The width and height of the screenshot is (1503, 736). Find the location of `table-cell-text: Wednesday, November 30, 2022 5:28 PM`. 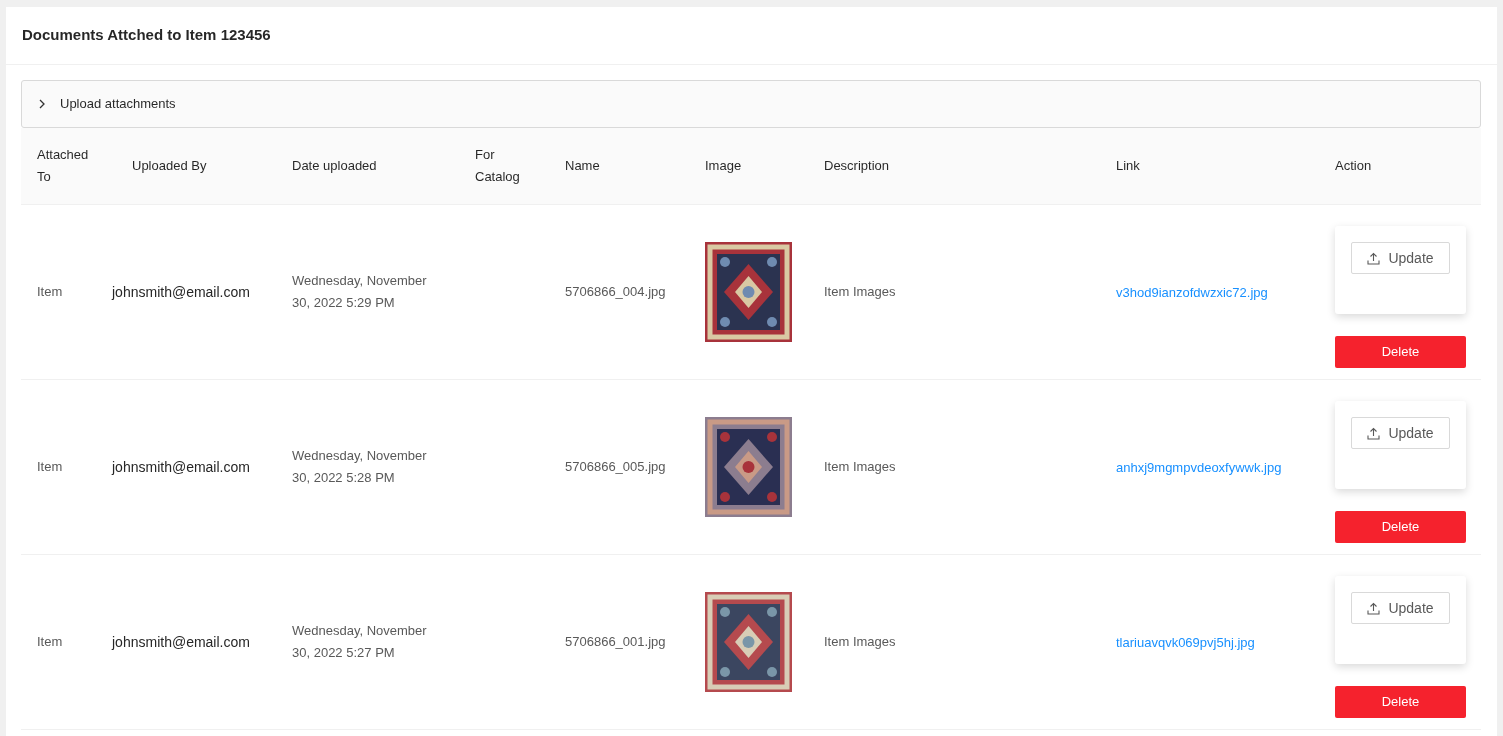

table-cell-text: Wednesday, November 30, 2022 5:28 PM is located at coordinates (360, 467).